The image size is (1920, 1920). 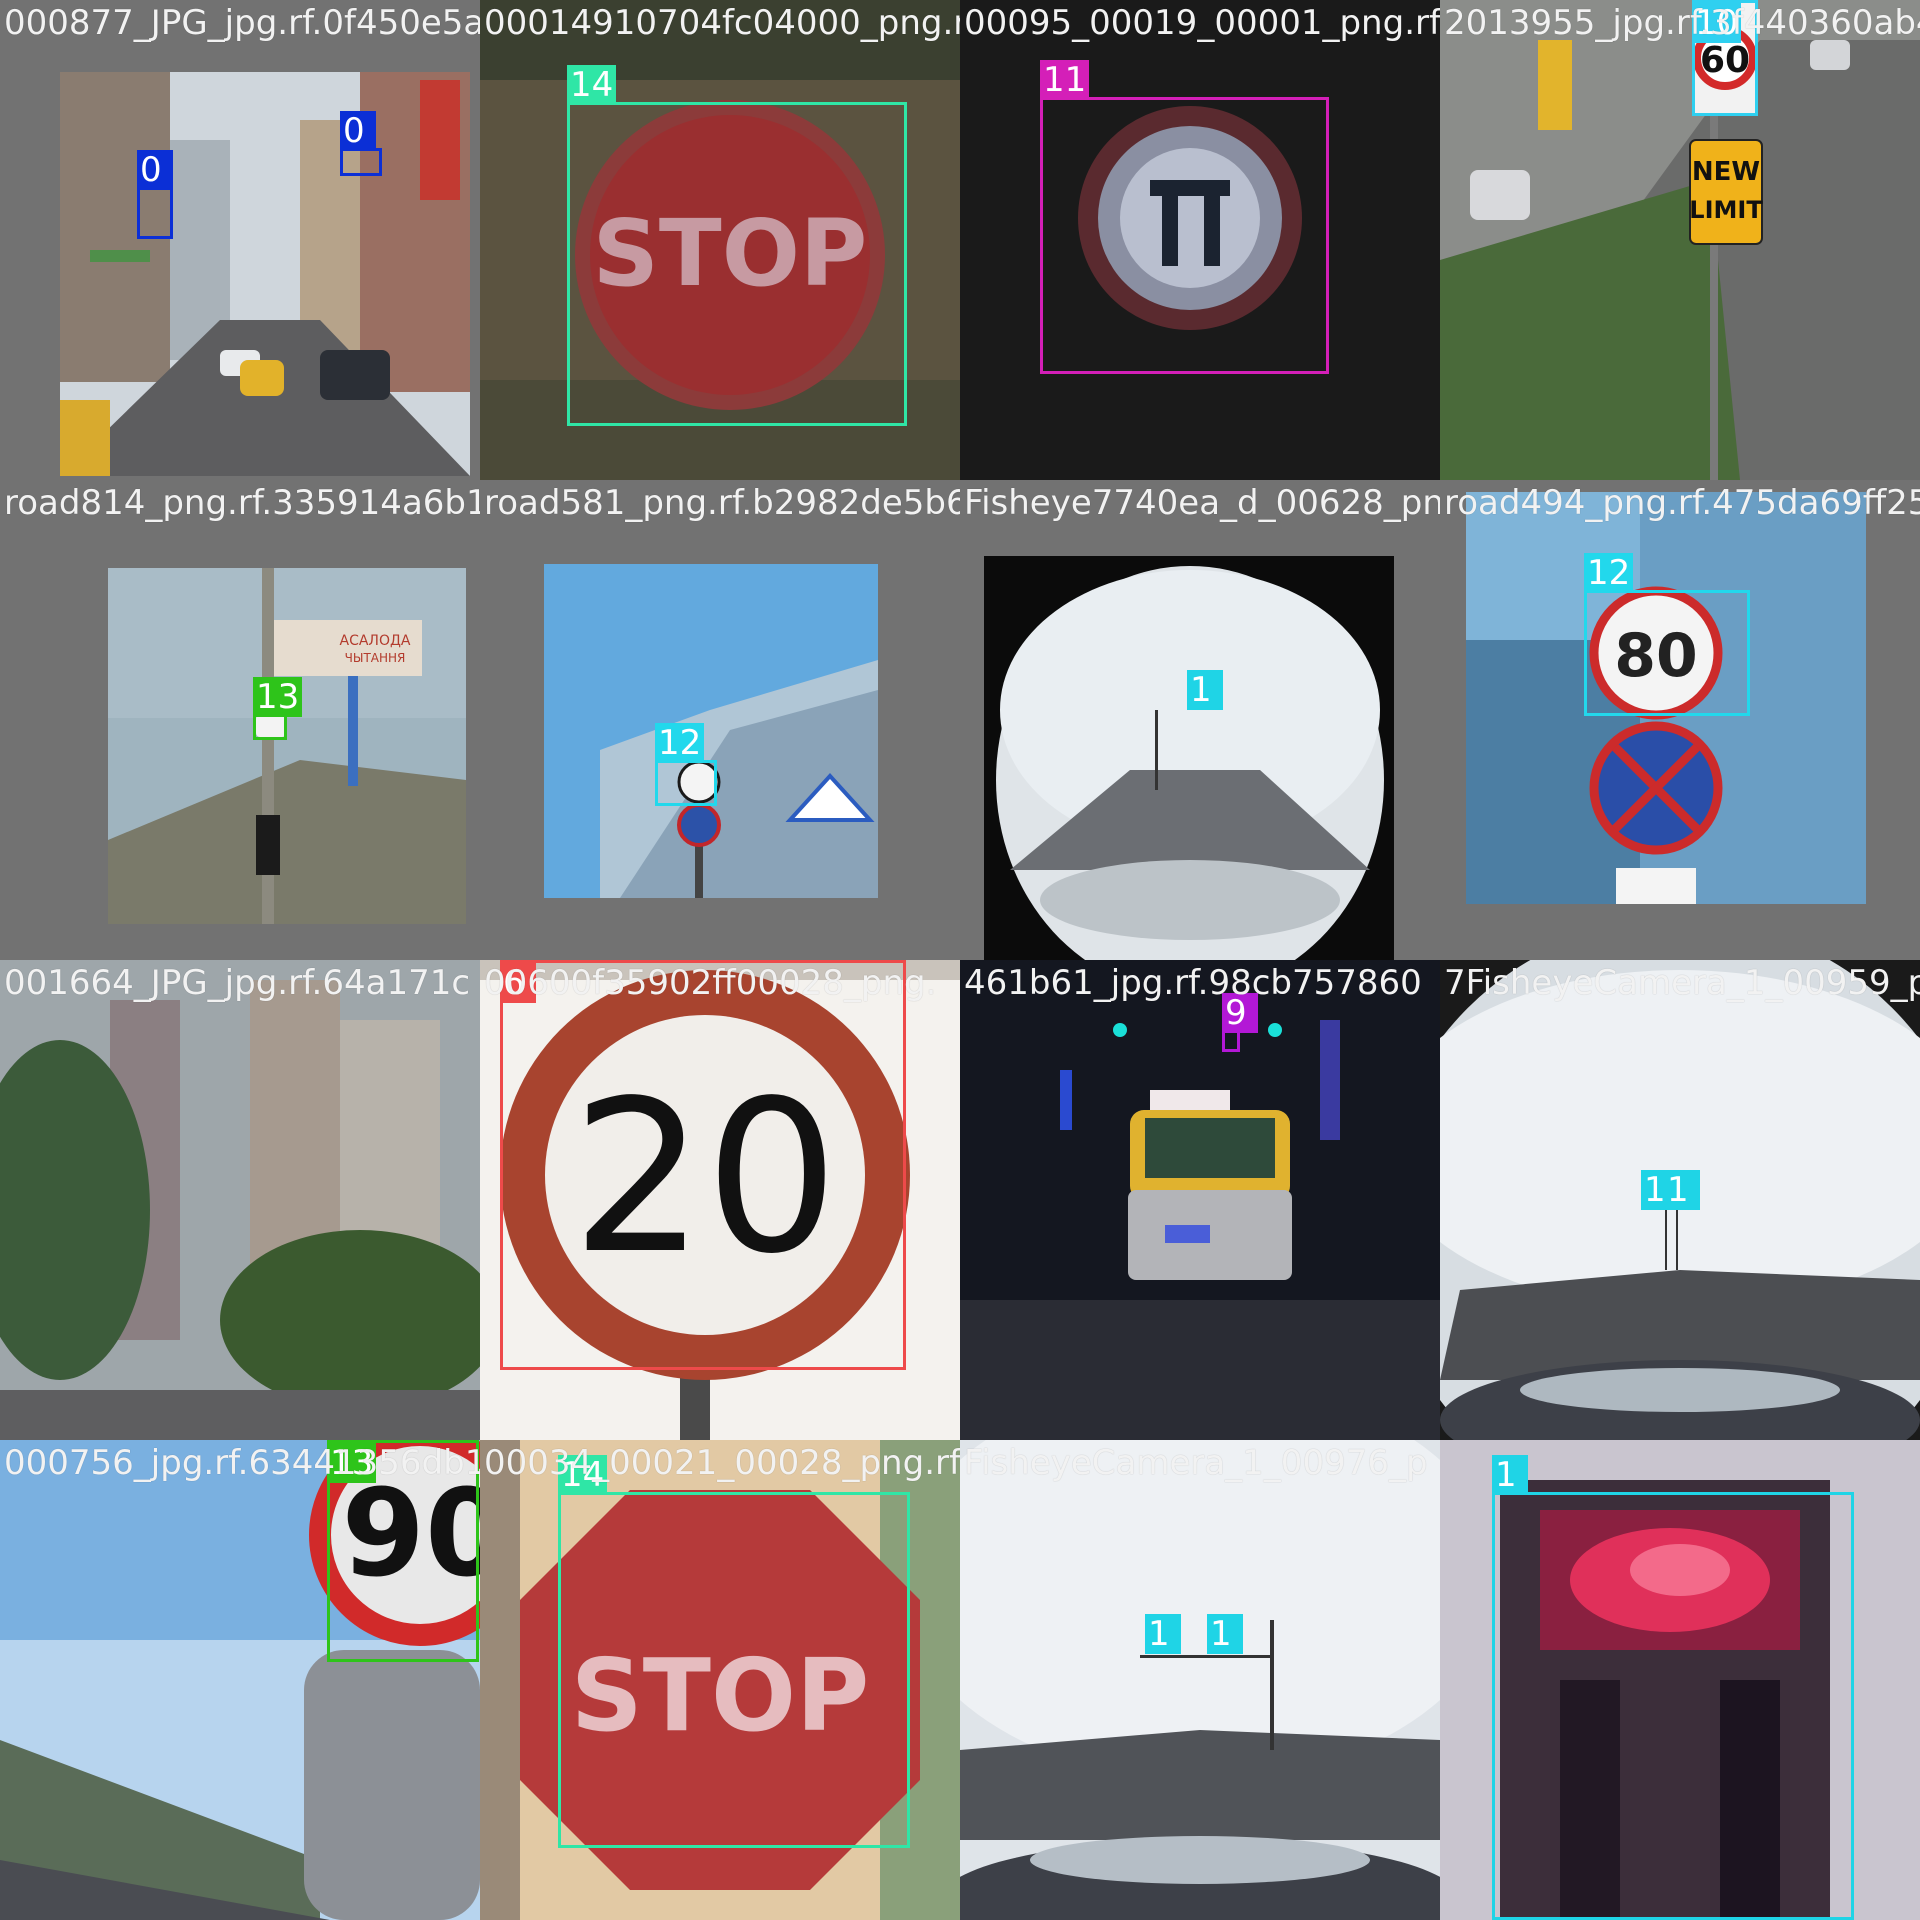 I want to click on mosaic-tile: 461b61_jpg.rf.98cb757860 9, so click(x=1200, y=1200).